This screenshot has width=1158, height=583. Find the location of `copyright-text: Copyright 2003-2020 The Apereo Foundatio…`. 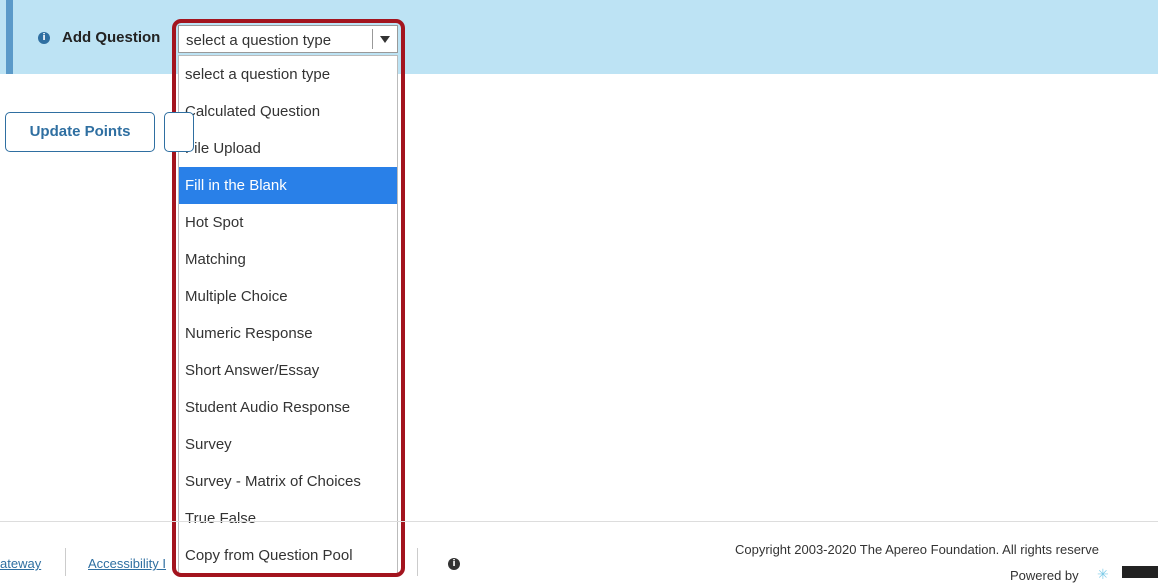

copyright-text: Copyright 2003-2020 The Apereo Foundatio… is located at coordinates (917, 549).